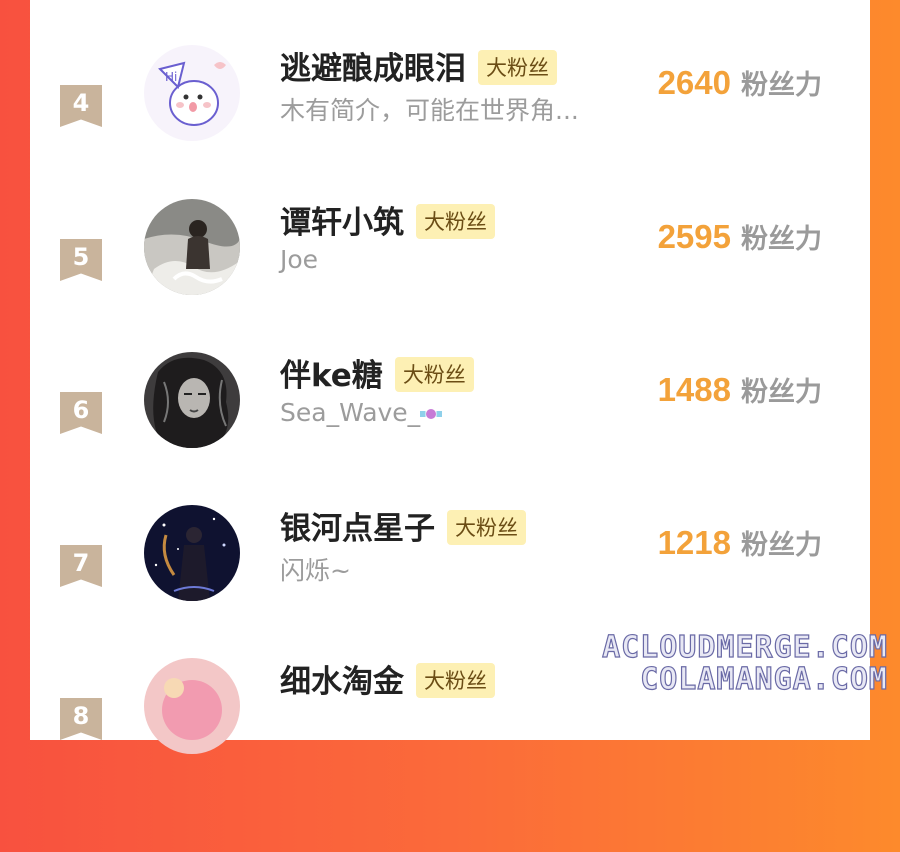 The width and height of the screenshot is (900, 852). Describe the element at coordinates (694, 542) in the screenshot. I see `fan-score: 1218` at that location.